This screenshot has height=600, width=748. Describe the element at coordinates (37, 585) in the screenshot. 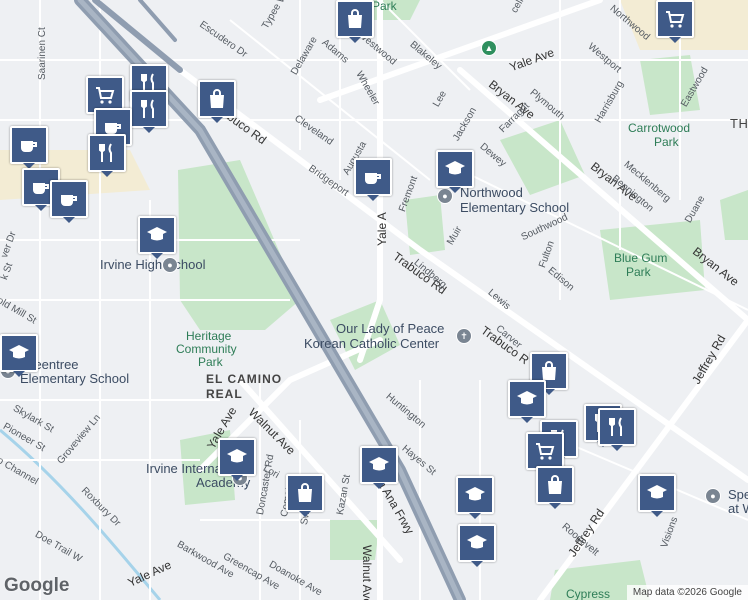

I see `google-logo: Google` at that location.